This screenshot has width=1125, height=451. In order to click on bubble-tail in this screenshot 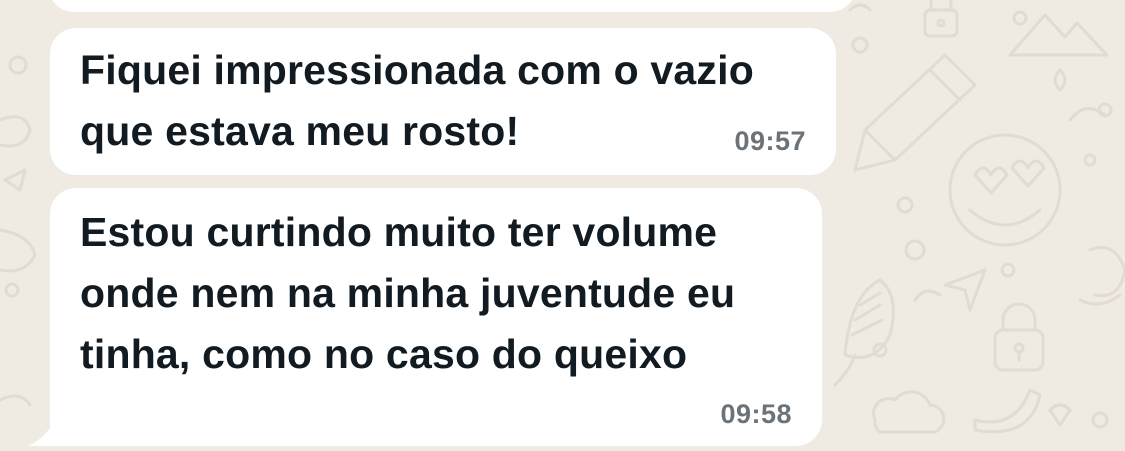, I will do `click(40, 435)`.